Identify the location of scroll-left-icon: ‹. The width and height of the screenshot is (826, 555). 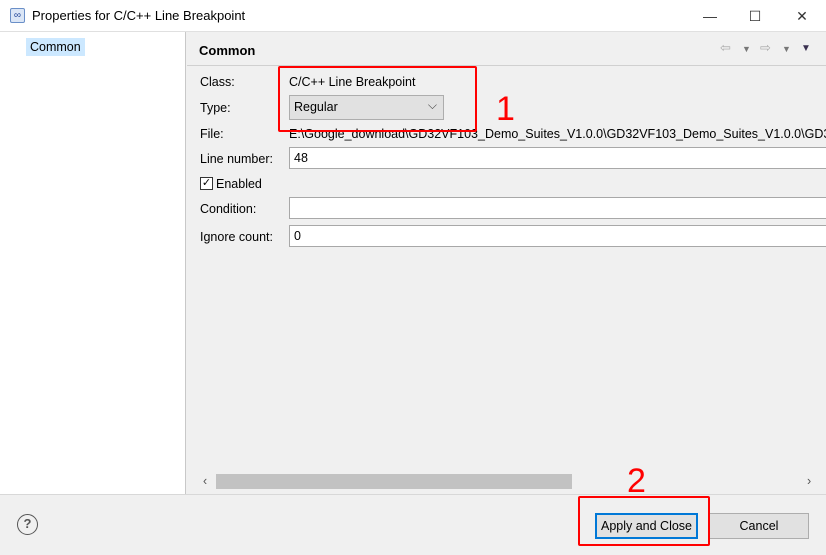
(205, 481).